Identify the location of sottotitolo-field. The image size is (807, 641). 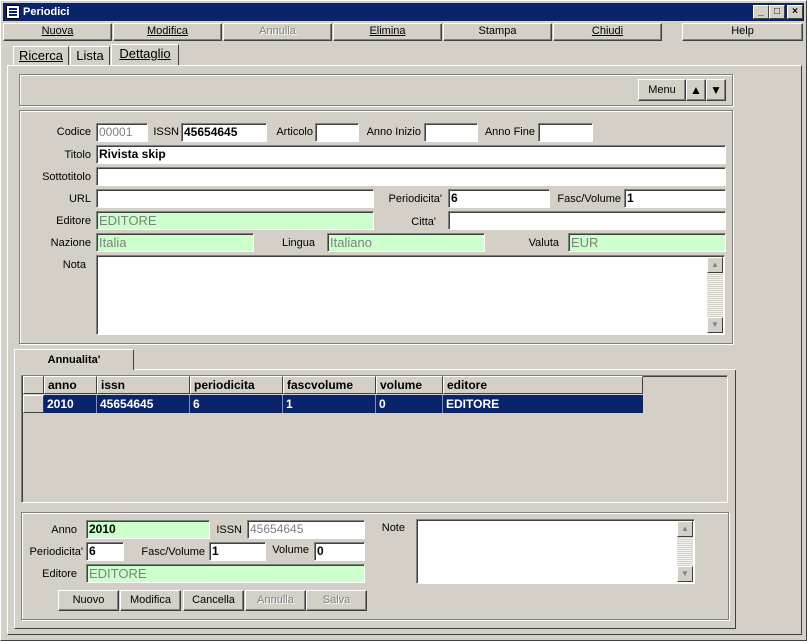
(411, 176).